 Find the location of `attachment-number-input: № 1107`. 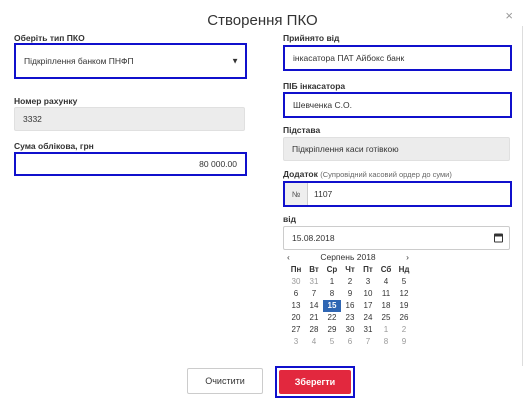

attachment-number-input: № 1107 is located at coordinates (397, 194).